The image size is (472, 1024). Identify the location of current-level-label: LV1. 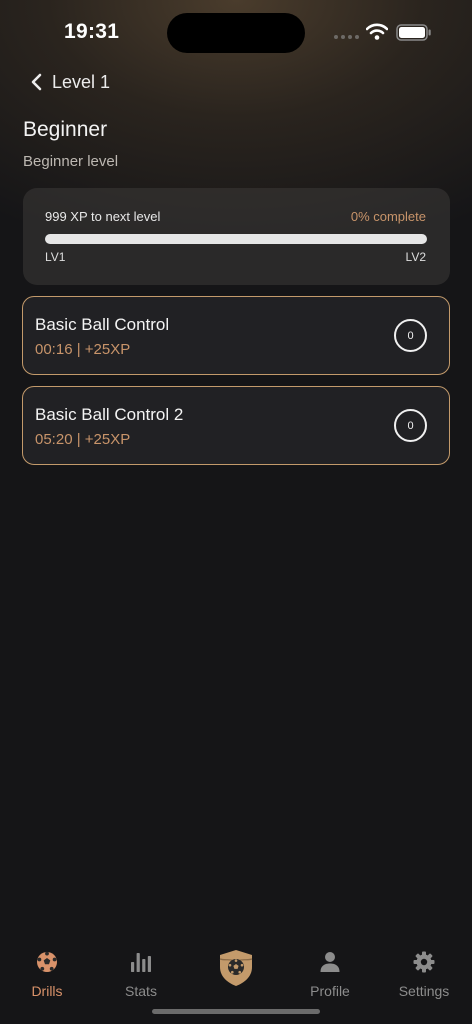
(55, 257).